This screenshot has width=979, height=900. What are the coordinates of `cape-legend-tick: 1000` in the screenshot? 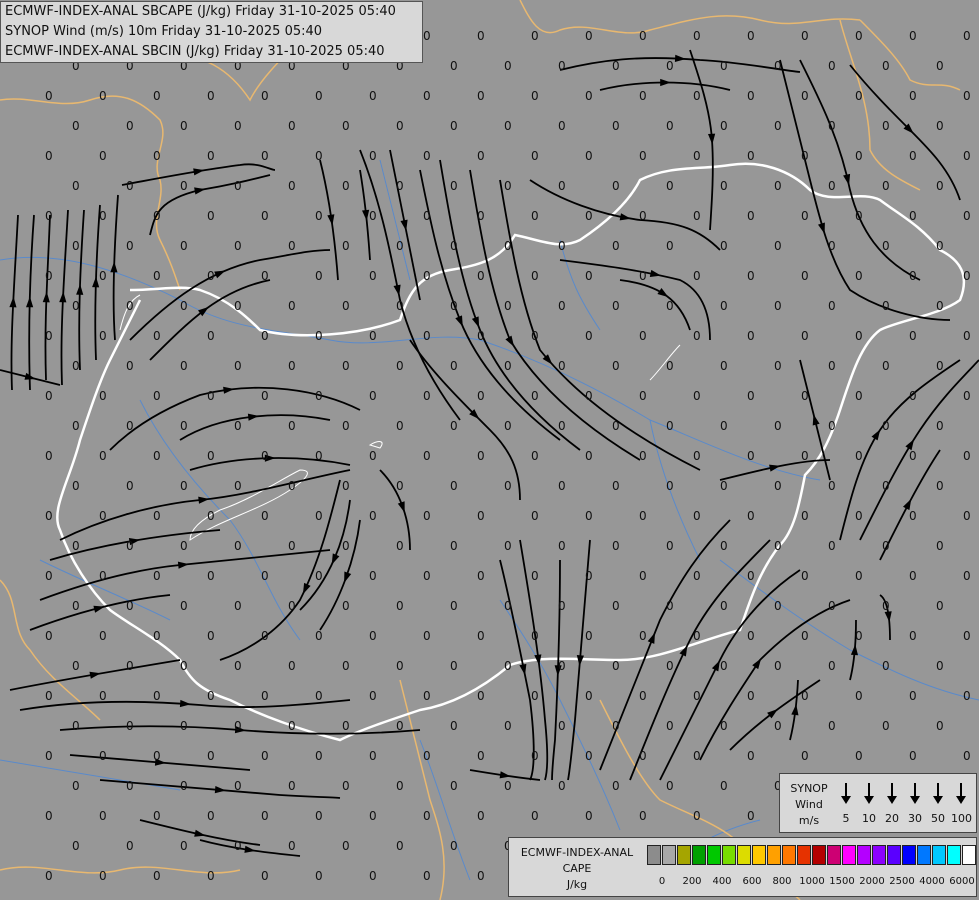 It's located at (812, 881).